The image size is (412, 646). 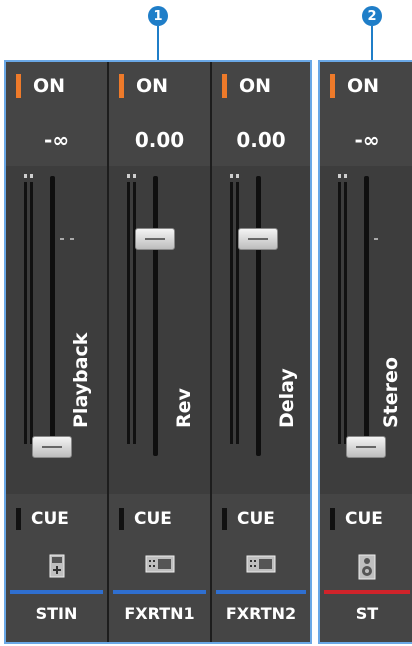 I want to click on channel-name-cell: STIN, so click(x=56, y=616).